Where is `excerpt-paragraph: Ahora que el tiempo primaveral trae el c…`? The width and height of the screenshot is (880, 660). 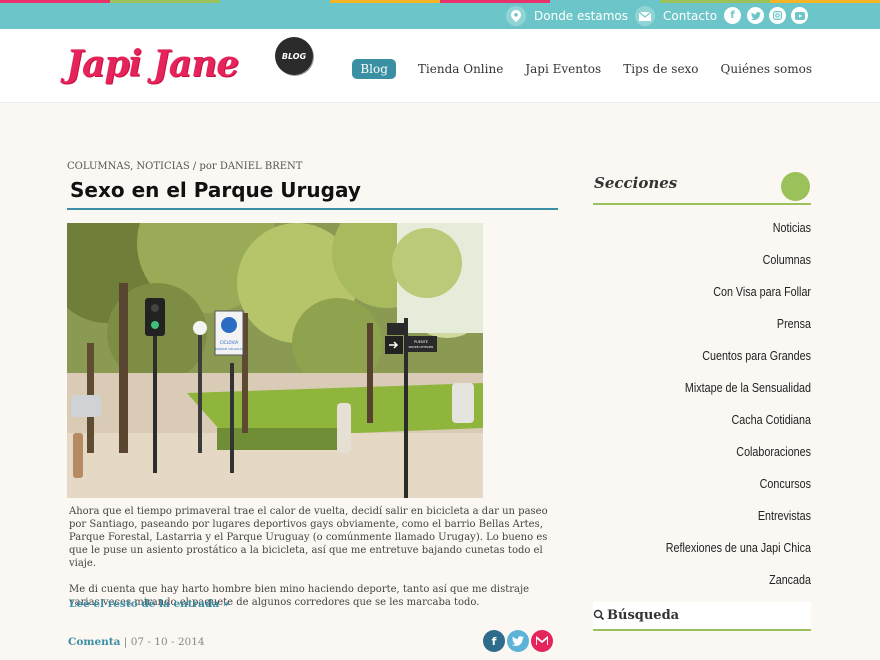 excerpt-paragraph: Ahora que el tiempo primaveral trae el c… is located at coordinates (308, 537).